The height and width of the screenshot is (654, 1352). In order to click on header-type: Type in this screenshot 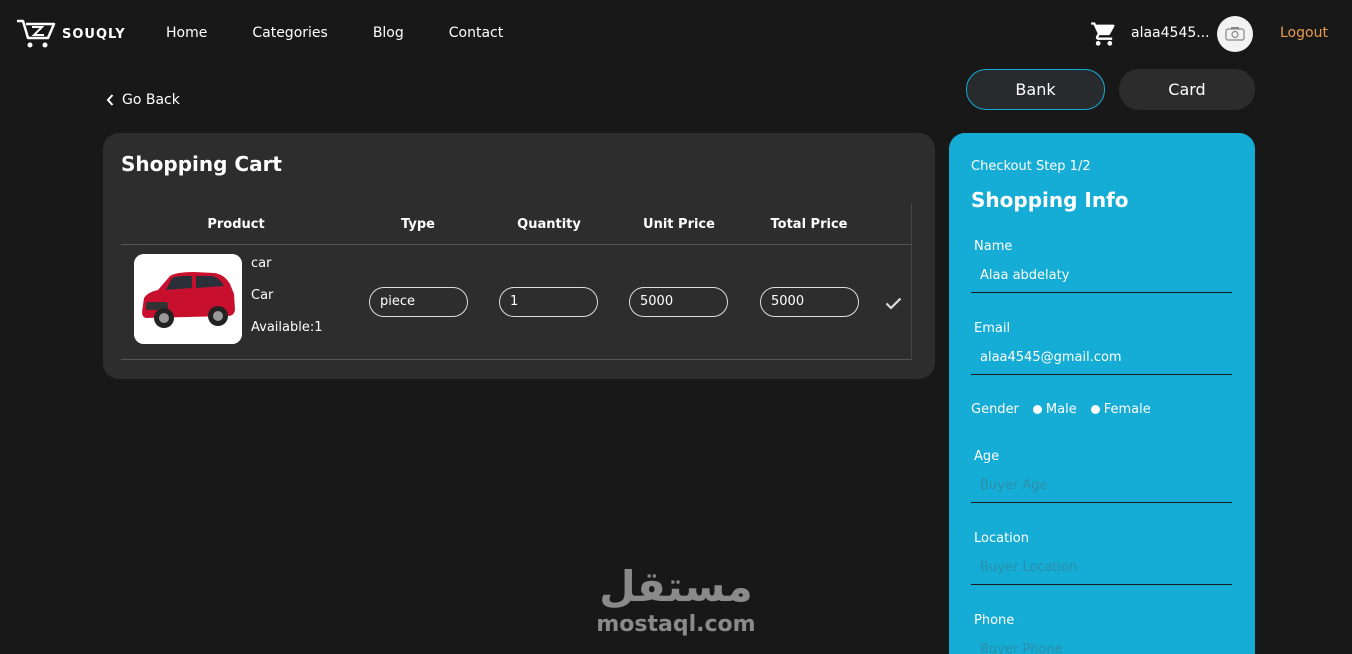, I will do `click(418, 224)`.